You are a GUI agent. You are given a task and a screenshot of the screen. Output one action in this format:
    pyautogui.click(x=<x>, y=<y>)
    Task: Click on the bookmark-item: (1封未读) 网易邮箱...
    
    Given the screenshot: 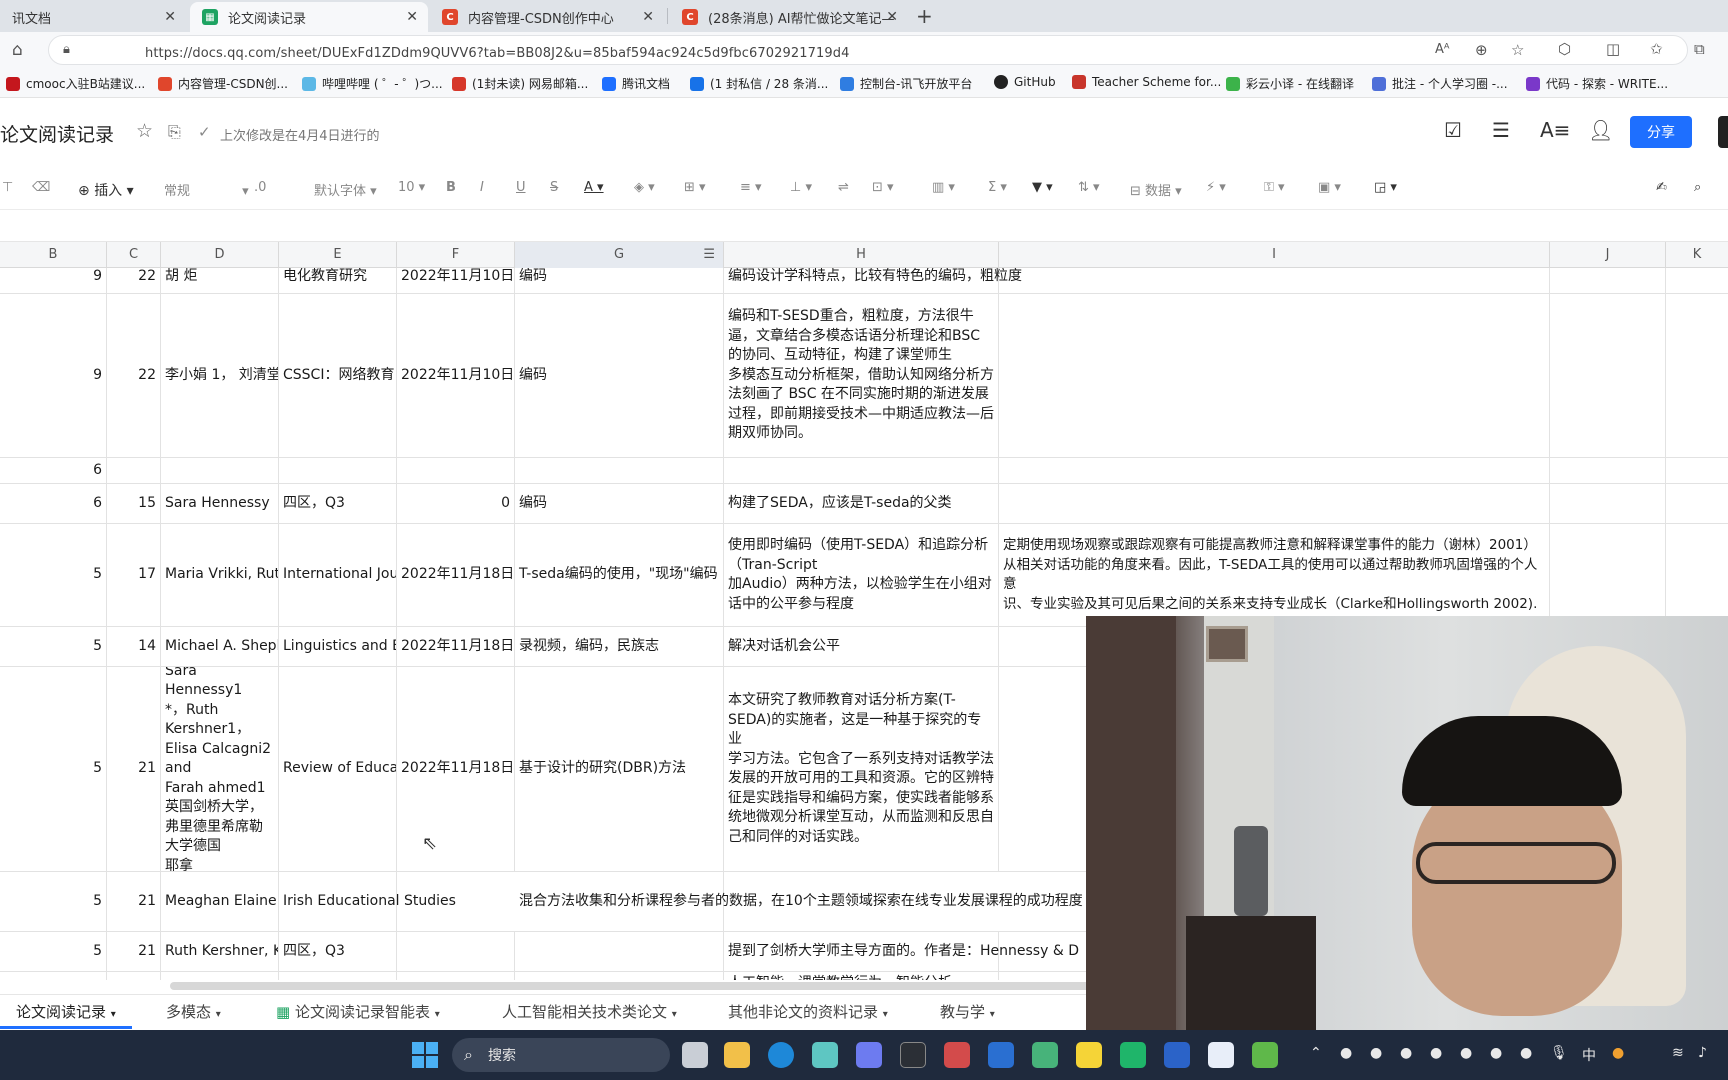 What is the action you would take?
    pyautogui.click(x=520, y=83)
    